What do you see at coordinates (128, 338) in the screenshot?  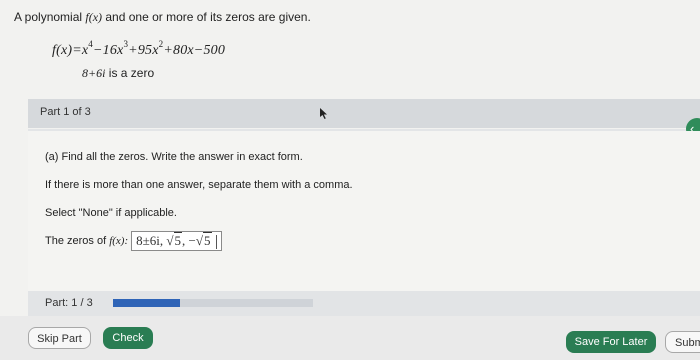 I see `check-button: Check` at bounding box center [128, 338].